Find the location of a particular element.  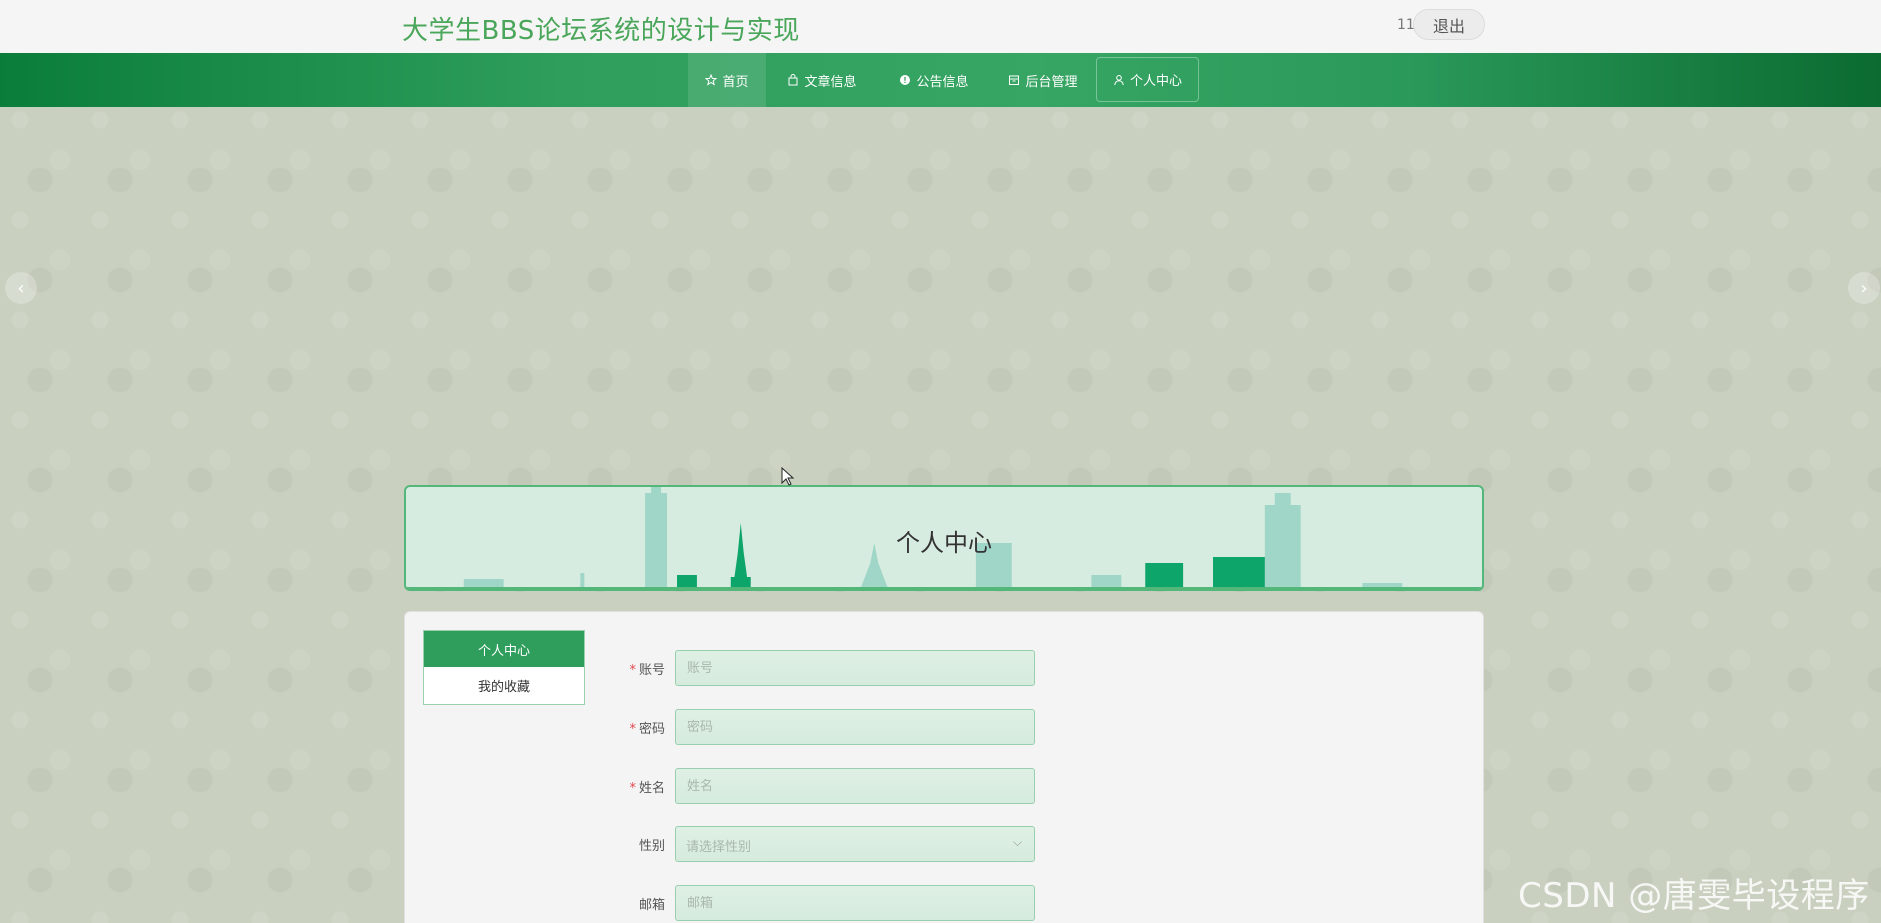

nav-item-label: 个人中心 is located at coordinates (1155, 81).